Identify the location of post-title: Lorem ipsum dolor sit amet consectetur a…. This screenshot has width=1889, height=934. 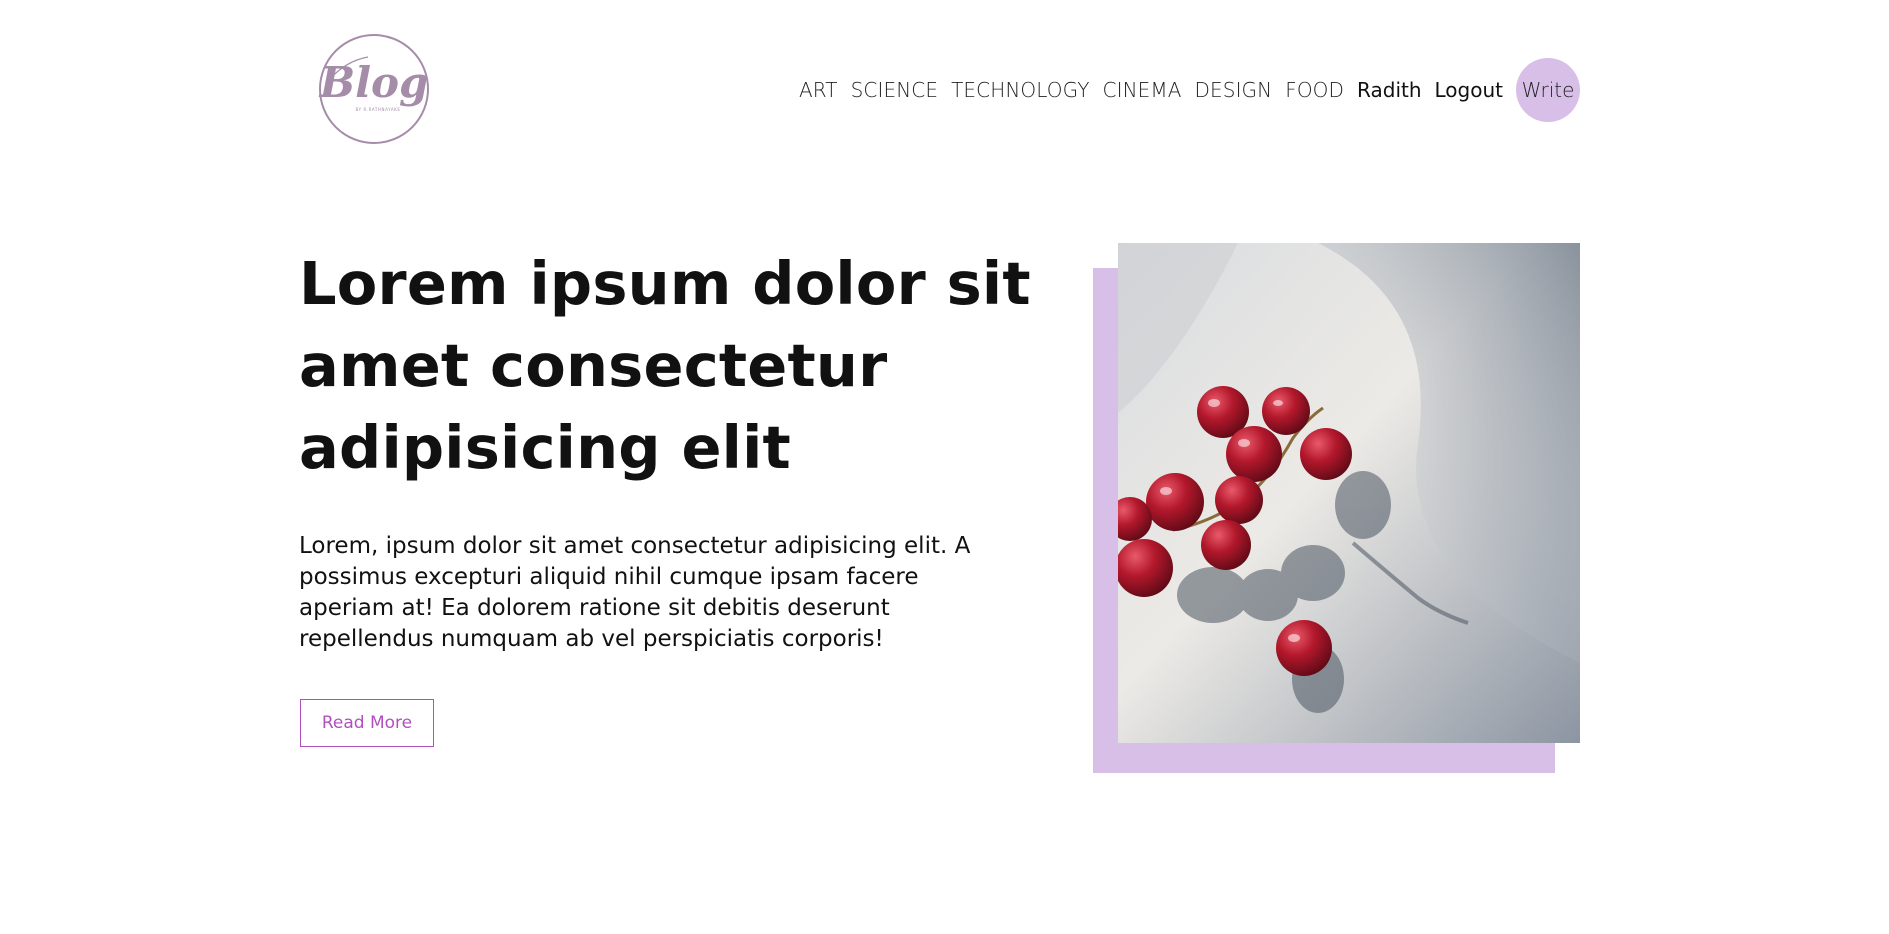
(665, 365).